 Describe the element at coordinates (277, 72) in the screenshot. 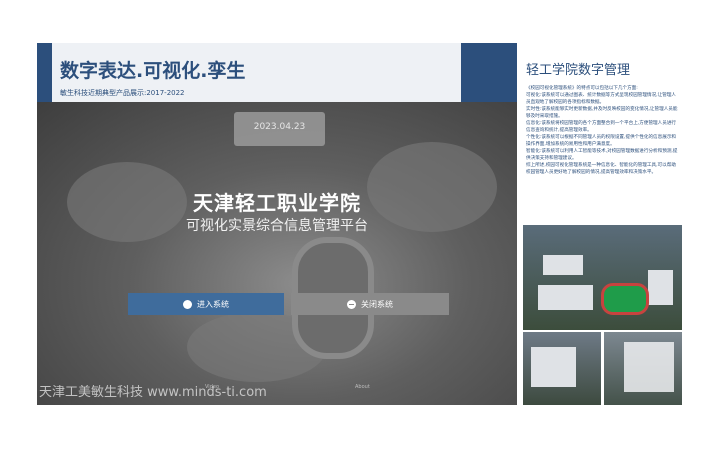

I see `slide-header: 数字表达.可视化.孪生 敏生科技近期典型产品展示:2017-2022` at that location.